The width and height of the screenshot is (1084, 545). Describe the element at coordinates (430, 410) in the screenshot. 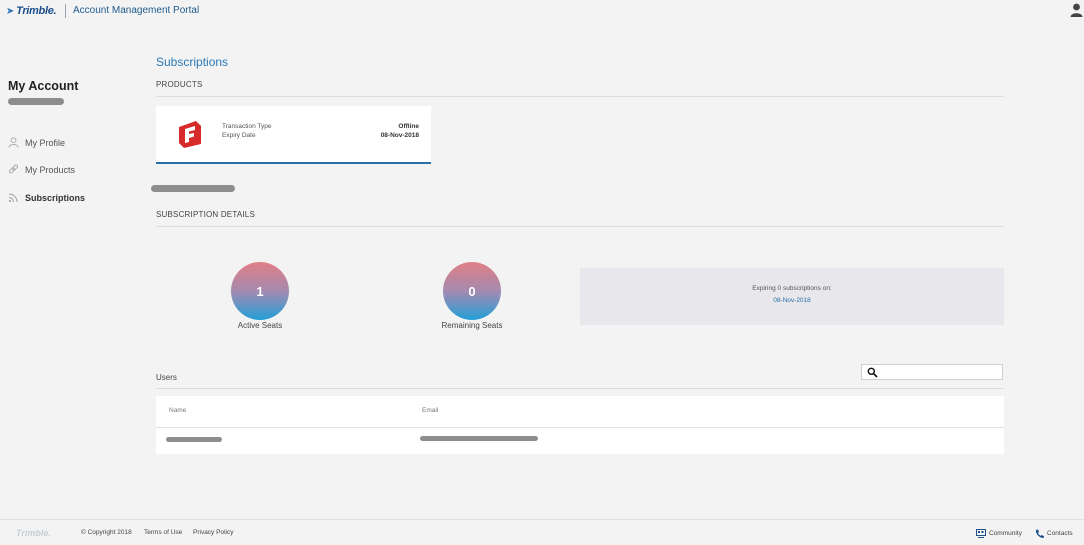

I see `column-header-email: Email` at that location.